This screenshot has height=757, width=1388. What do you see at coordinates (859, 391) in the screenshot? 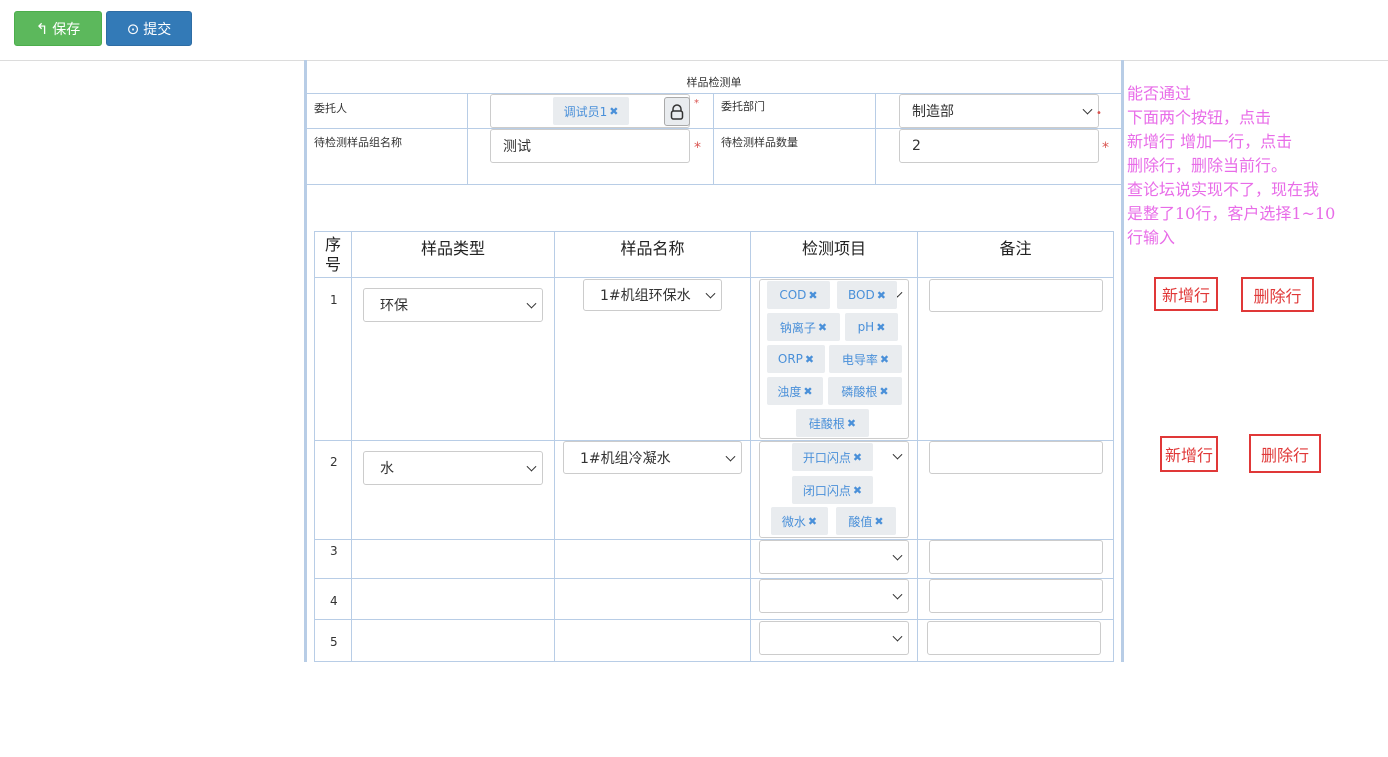
I see `tag-label: 磷酸根` at bounding box center [859, 391].